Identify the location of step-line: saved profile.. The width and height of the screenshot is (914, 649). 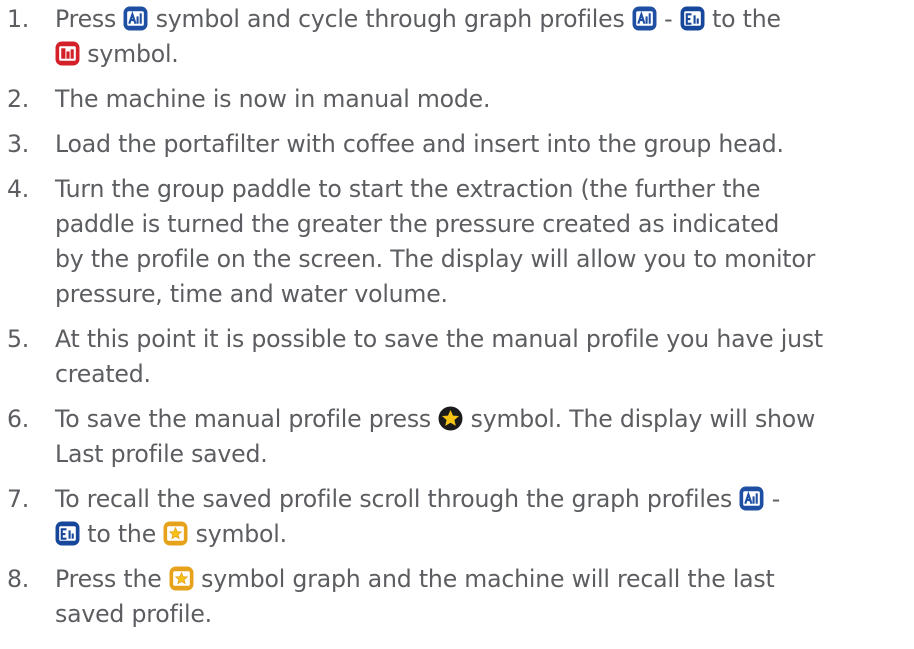
(133, 614).